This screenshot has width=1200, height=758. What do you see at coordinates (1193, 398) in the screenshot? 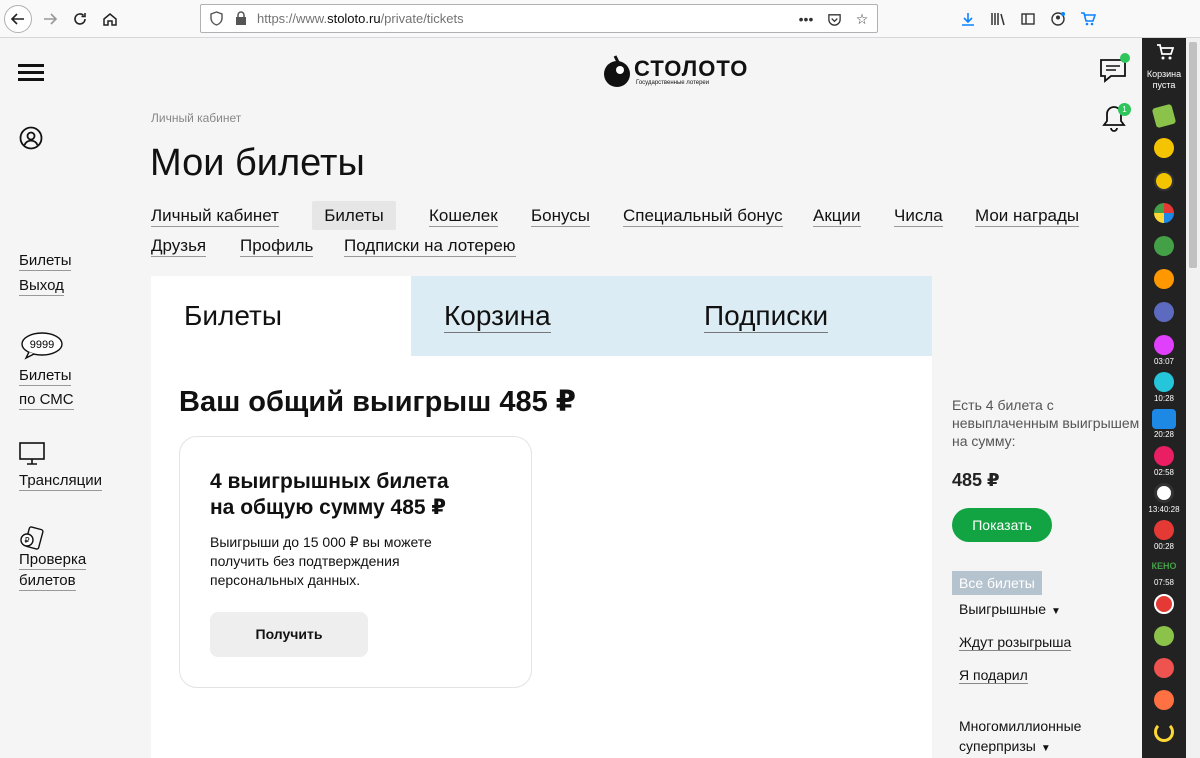
I see `page-scrollbar` at bounding box center [1193, 398].